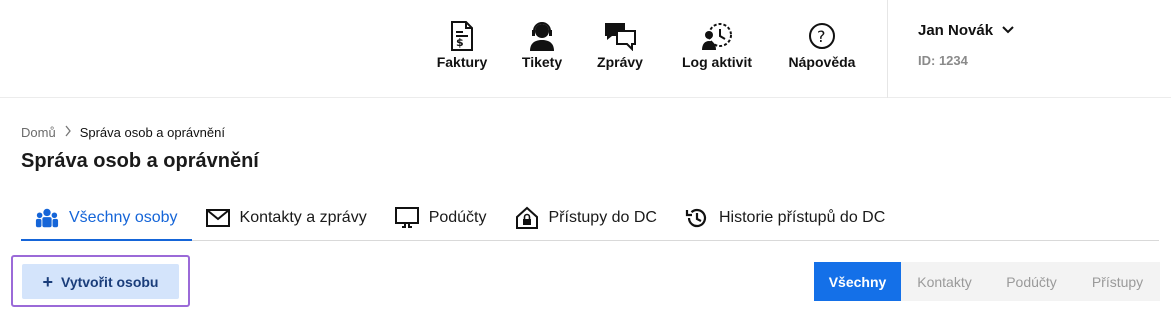 The width and height of the screenshot is (1171, 316). I want to click on tab-label: Přístupy do DC, so click(602, 217).